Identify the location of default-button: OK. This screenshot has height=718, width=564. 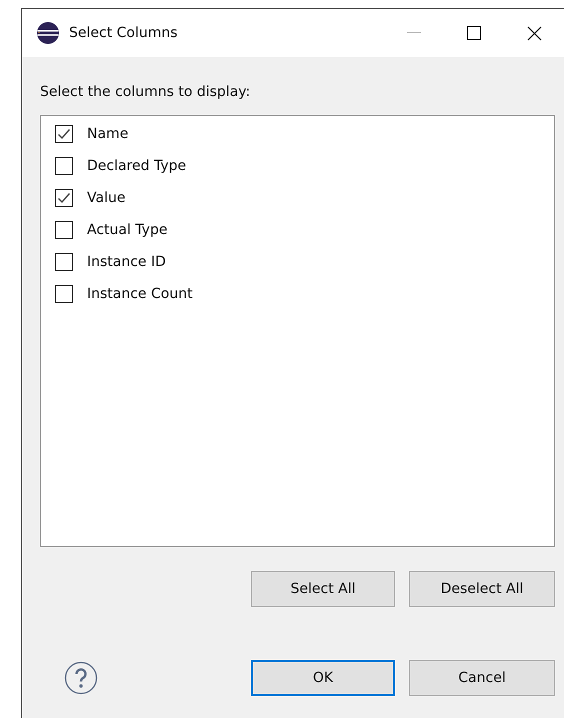
(323, 678).